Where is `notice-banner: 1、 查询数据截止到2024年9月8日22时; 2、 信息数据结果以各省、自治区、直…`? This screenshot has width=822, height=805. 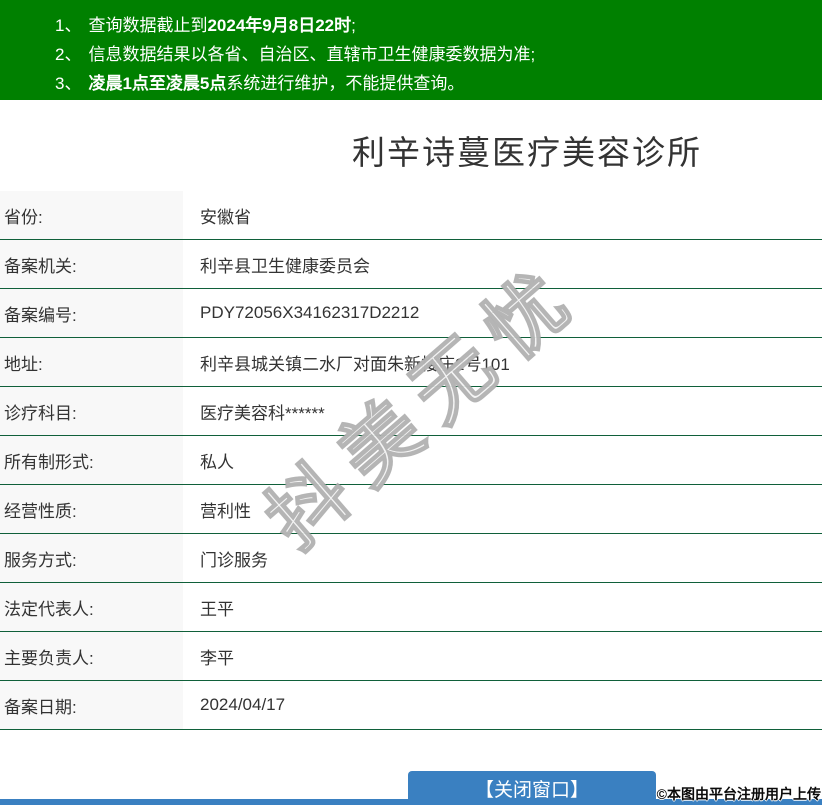 notice-banner: 1、 查询数据截止到2024年9月8日22时; 2、 信息数据结果以各省、自治区、直… is located at coordinates (411, 50).